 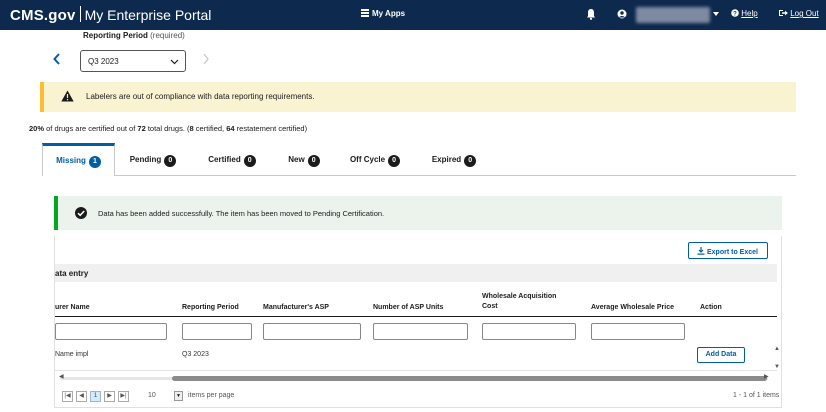 What do you see at coordinates (766, 376) in the screenshot?
I see `scroll-right-arrow-icon: ▶` at bounding box center [766, 376].